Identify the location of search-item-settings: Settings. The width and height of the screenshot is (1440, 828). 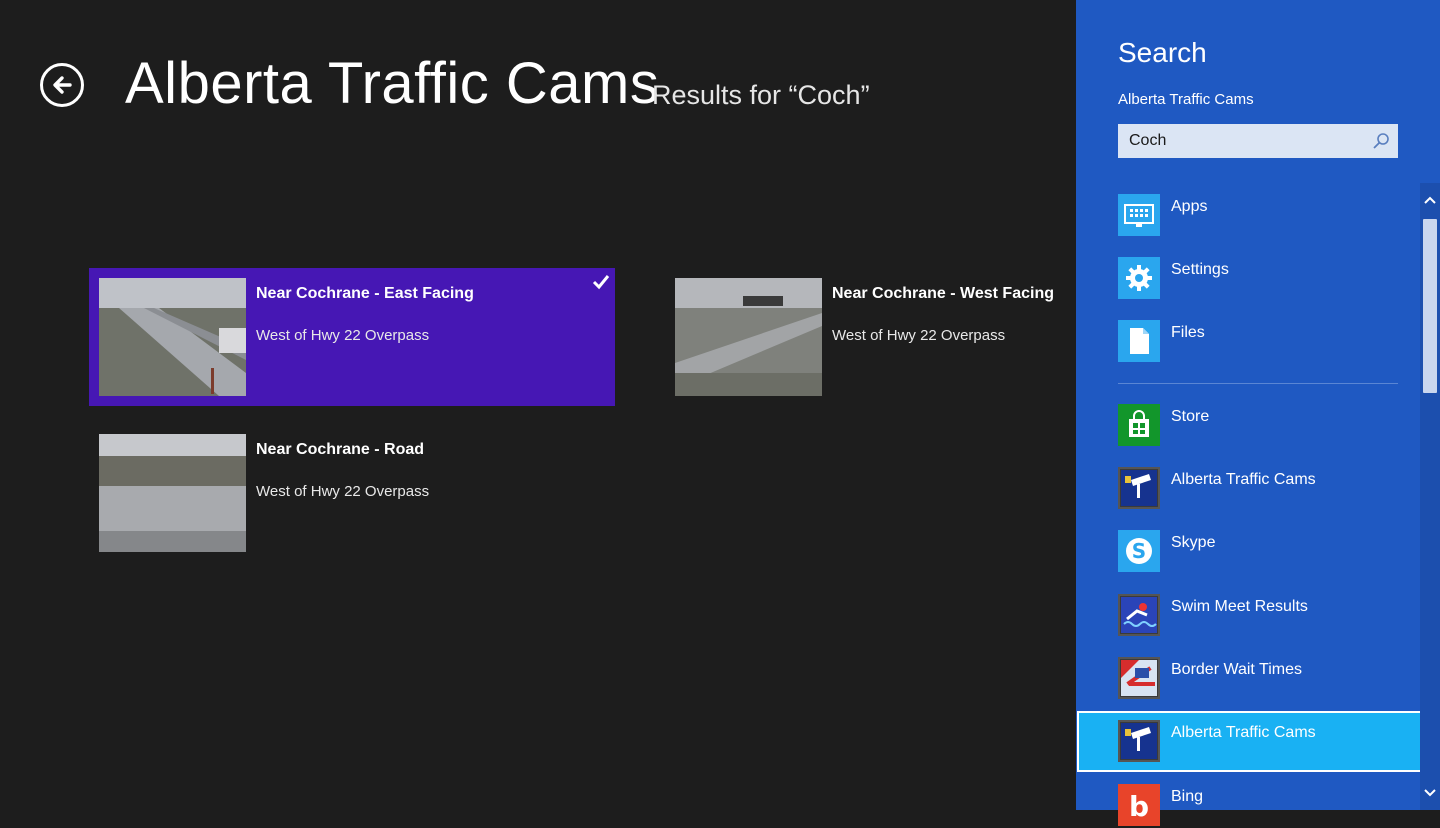
(1260, 279).